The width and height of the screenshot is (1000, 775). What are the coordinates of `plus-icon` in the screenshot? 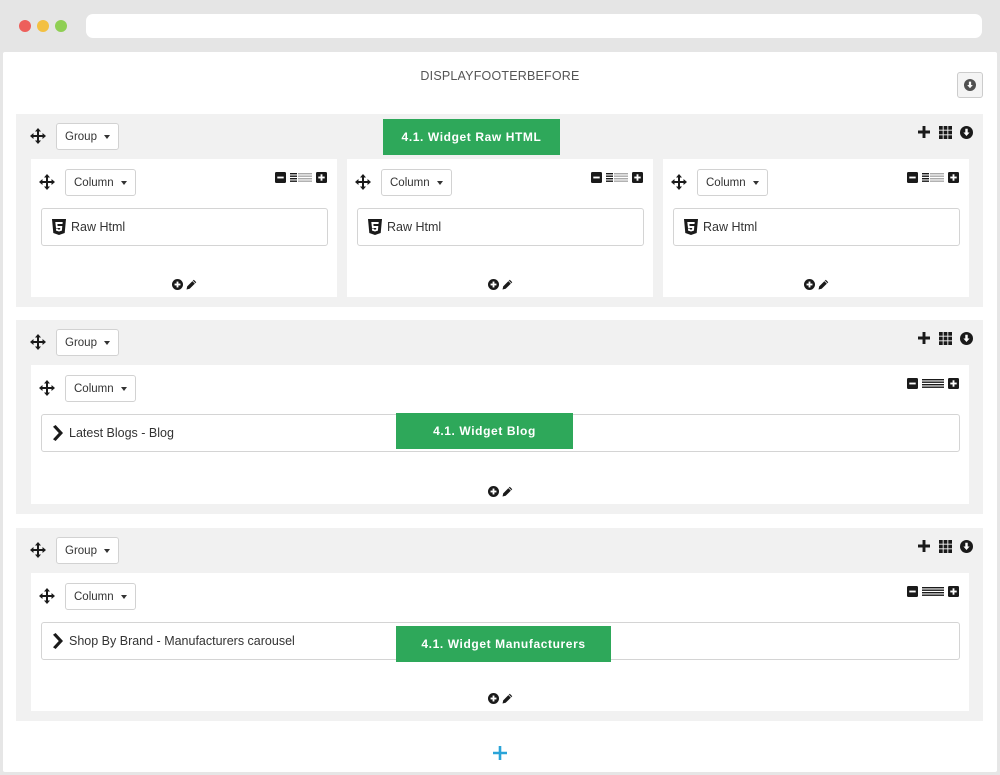 It's located at (924, 132).